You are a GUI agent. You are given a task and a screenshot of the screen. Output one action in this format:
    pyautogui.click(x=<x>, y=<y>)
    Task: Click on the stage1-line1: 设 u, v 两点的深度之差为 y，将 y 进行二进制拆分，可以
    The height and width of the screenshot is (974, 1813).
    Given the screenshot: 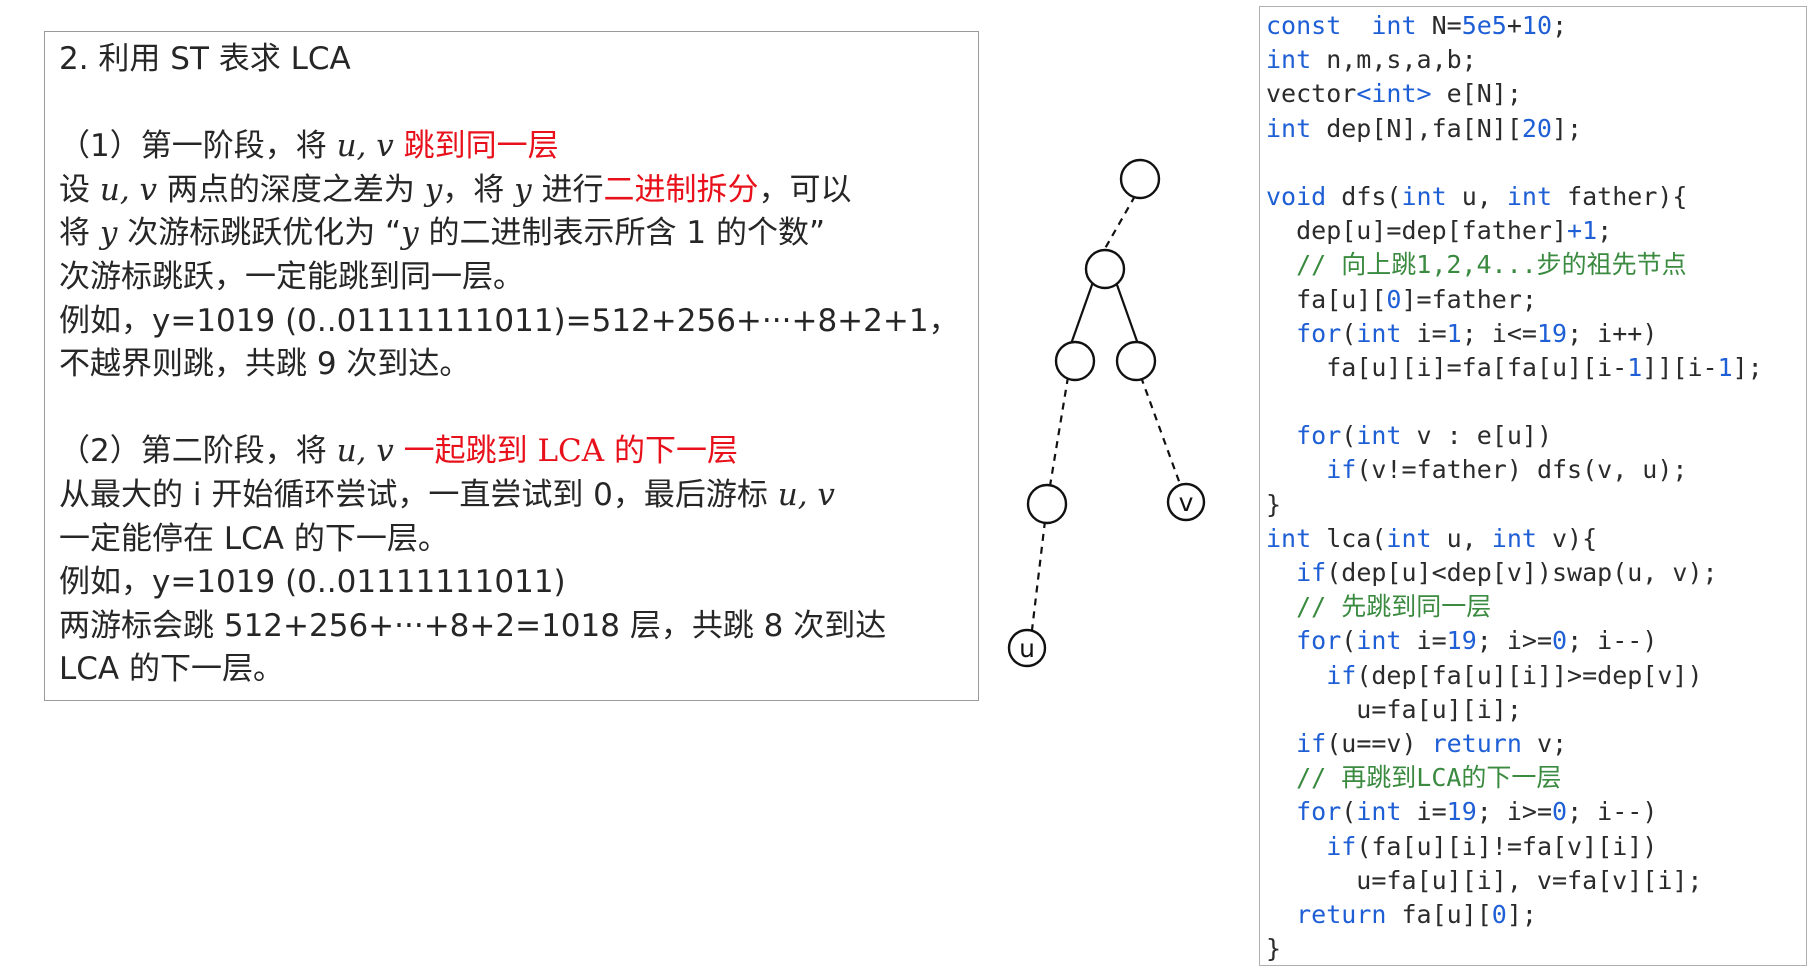 What is the action you would take?
    pyautogui.click(x=455, y=189)
    